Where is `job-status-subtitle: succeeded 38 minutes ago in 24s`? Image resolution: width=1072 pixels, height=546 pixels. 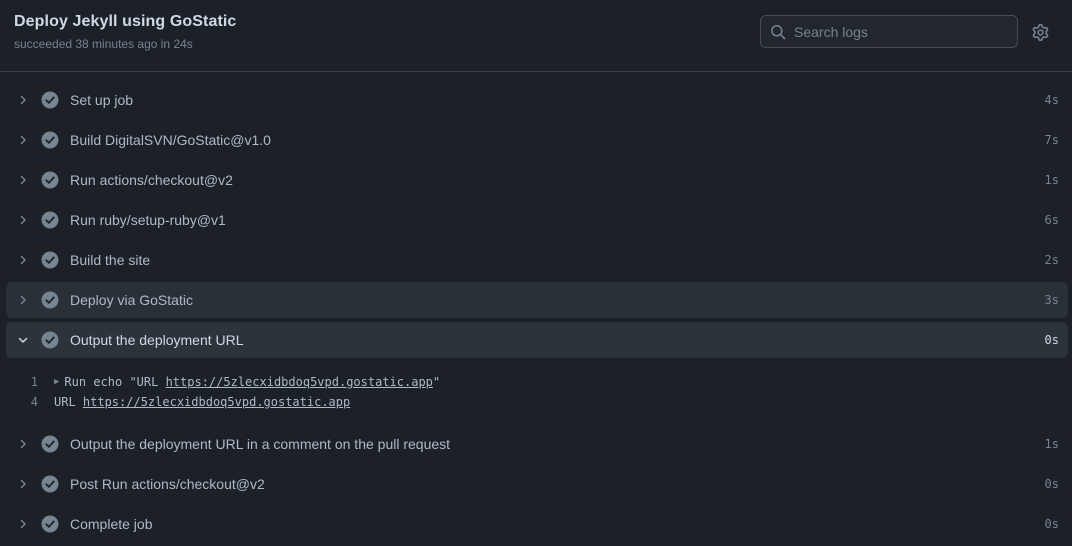
job-status-subtitle: succeeded 38 minutes ago in 24s is located at coordinates (103, 44).